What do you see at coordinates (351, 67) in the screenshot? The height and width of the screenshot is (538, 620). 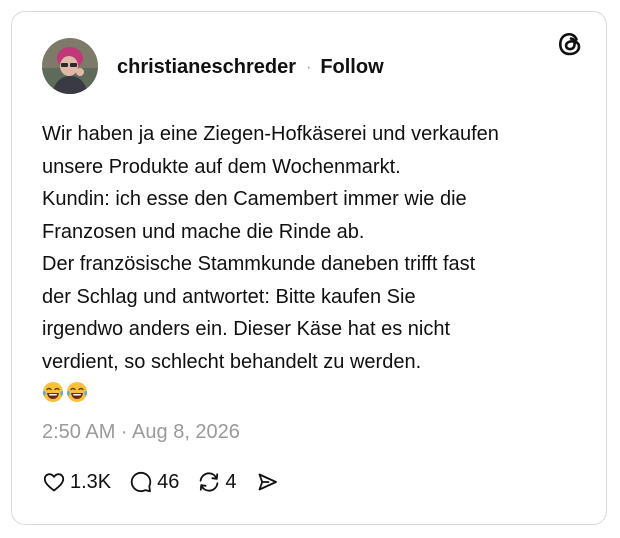 I see `follow-button: Follow` at bounding box center [351, 67].